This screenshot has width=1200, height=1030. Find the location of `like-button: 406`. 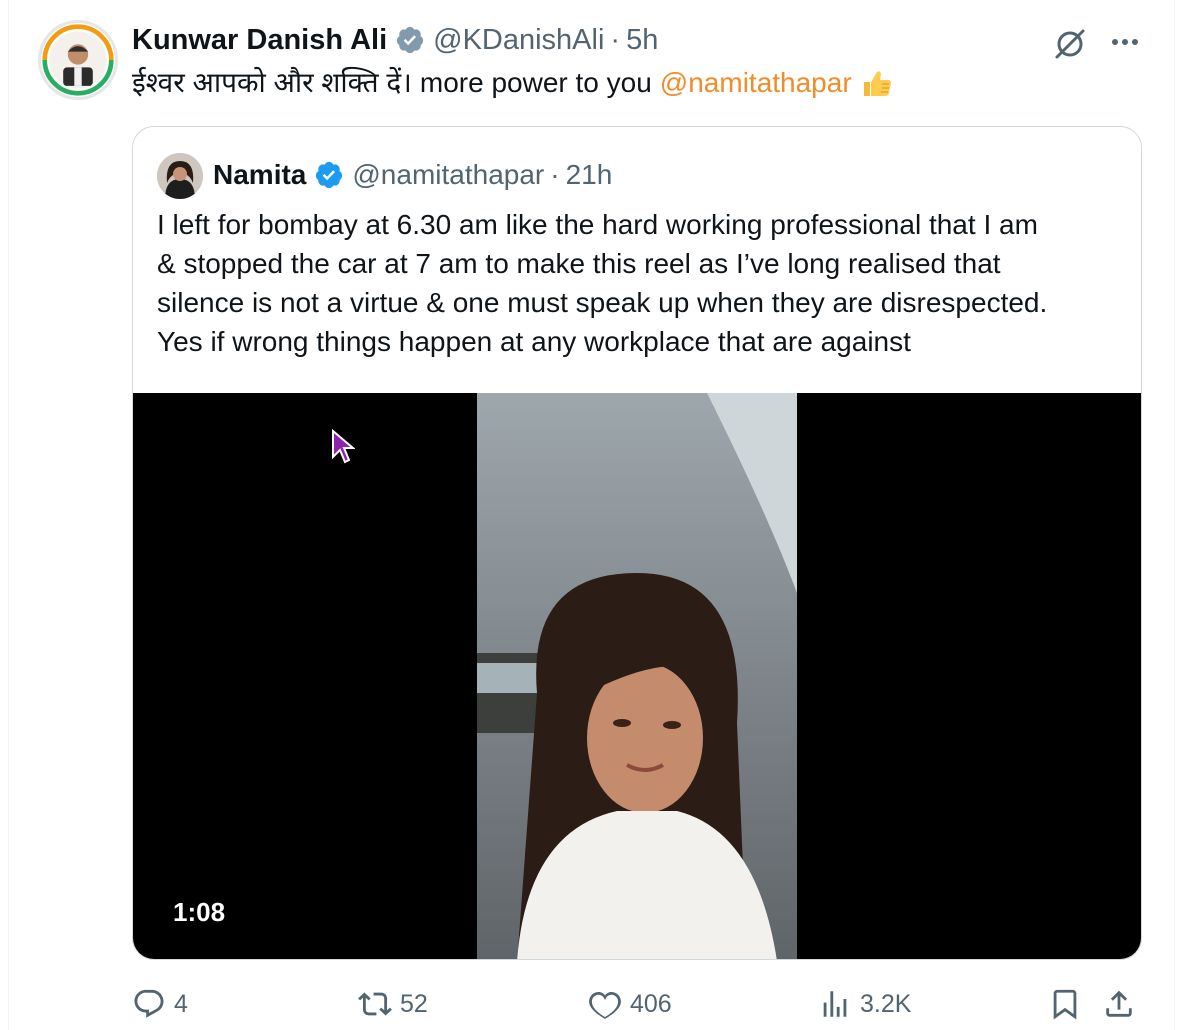

like-button: 406 is located at coordinates (630, 1004).